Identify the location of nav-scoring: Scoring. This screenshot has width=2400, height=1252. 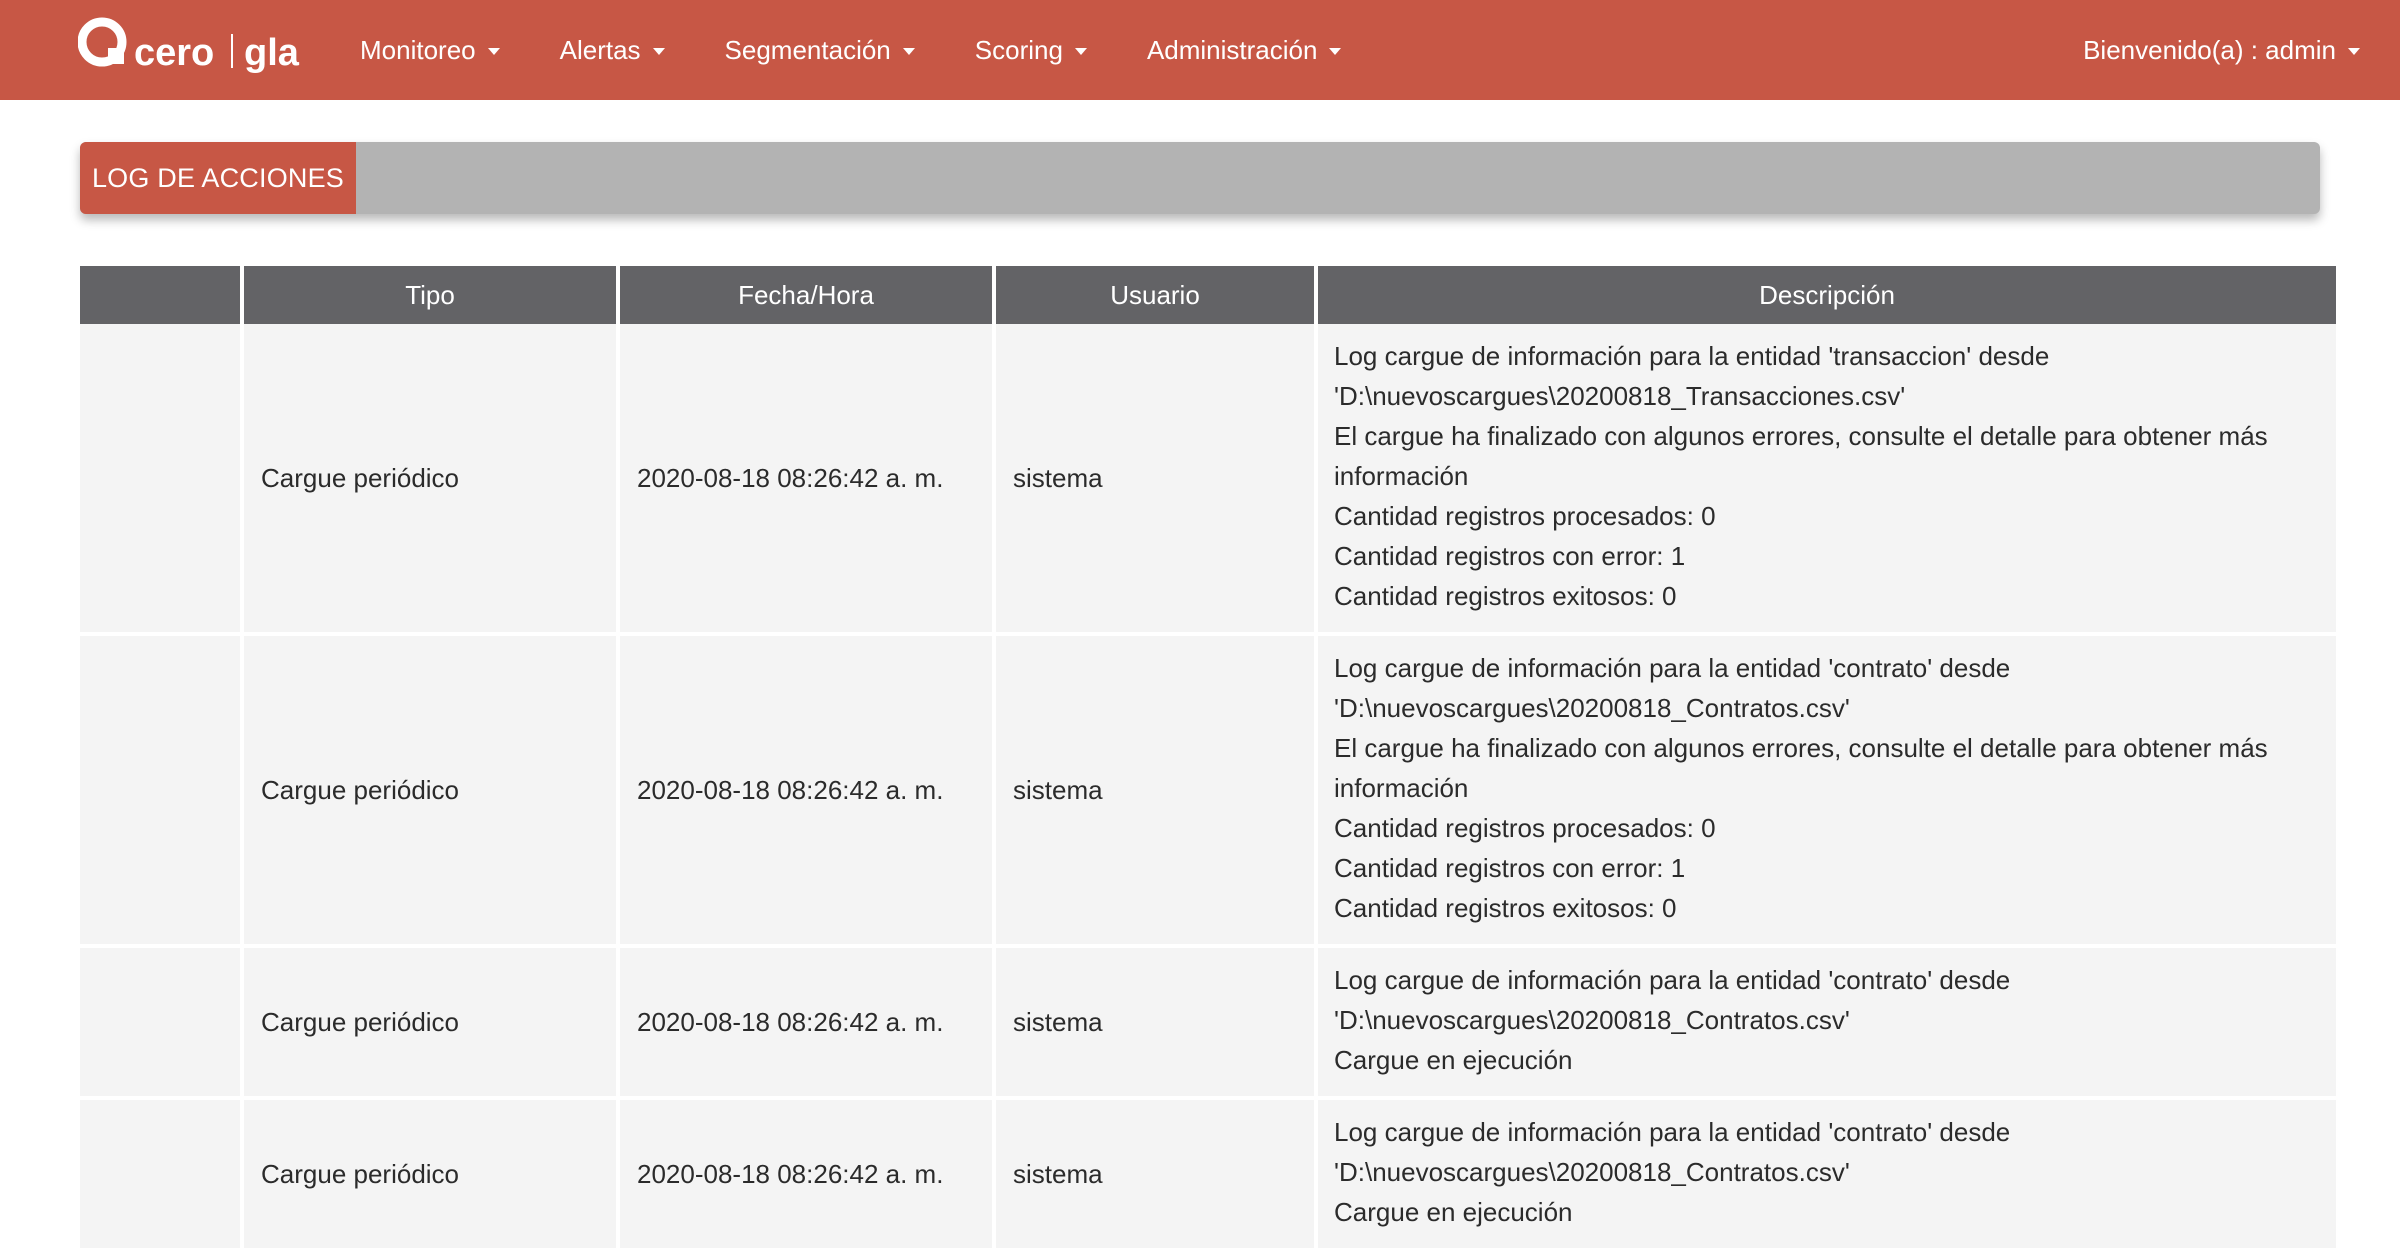
(1031, 50).